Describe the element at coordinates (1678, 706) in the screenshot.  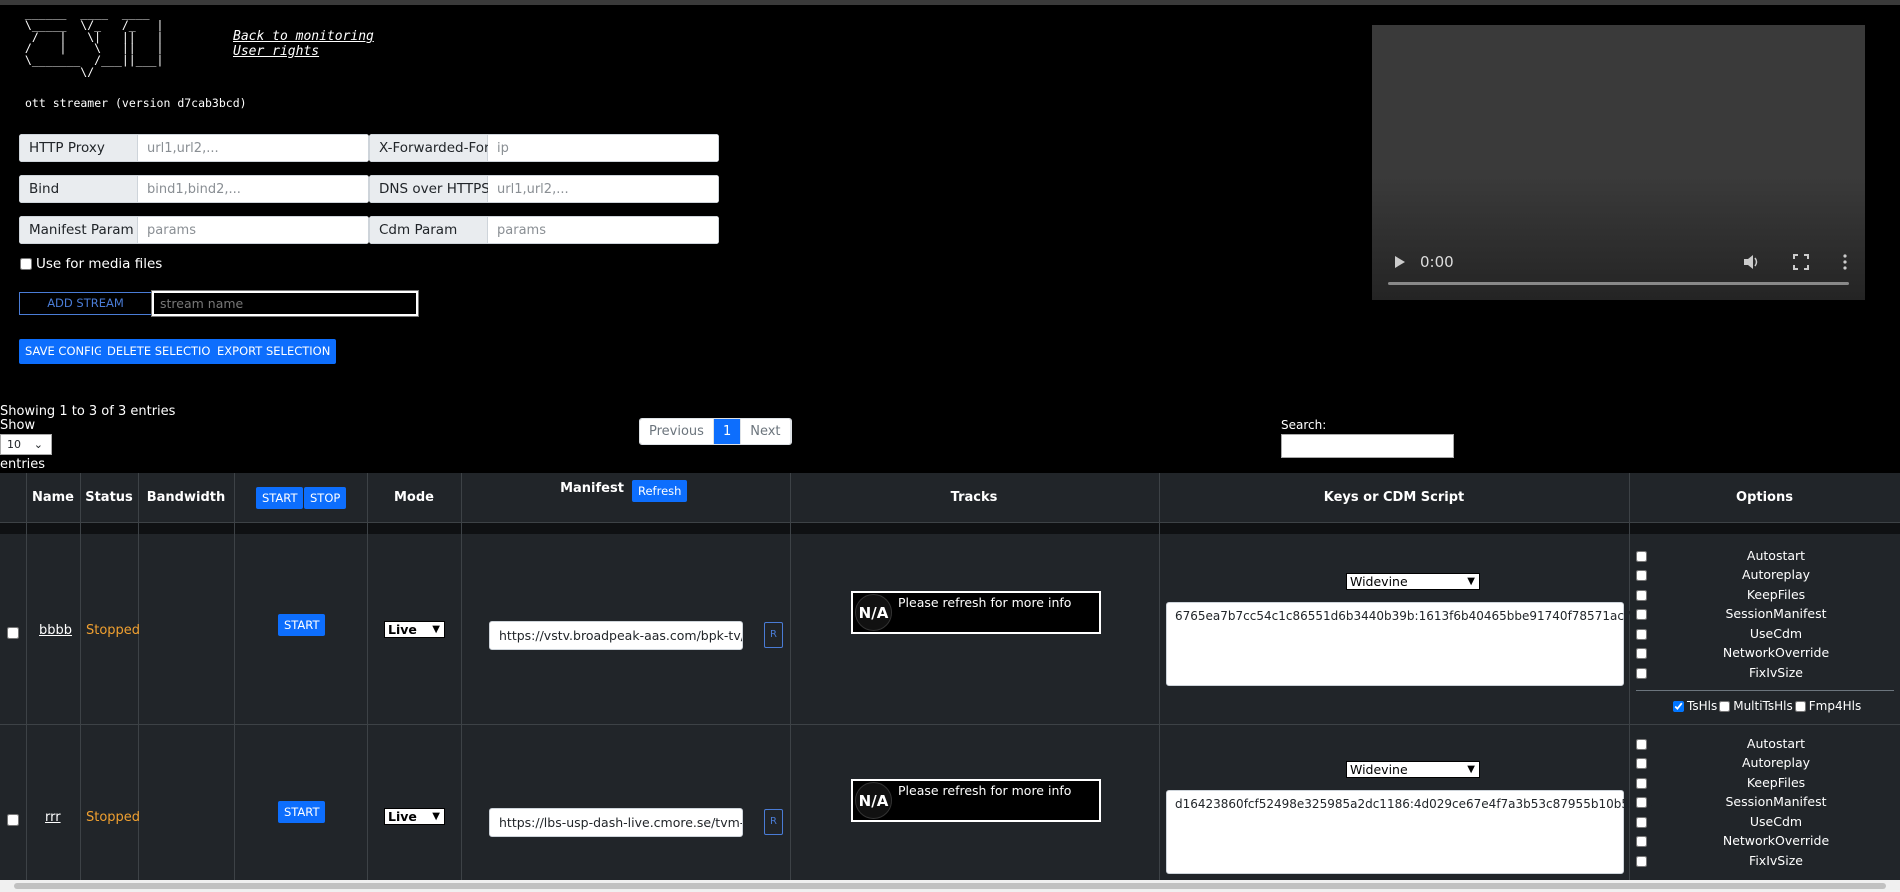
I see `tshls-checkbox` at that location.